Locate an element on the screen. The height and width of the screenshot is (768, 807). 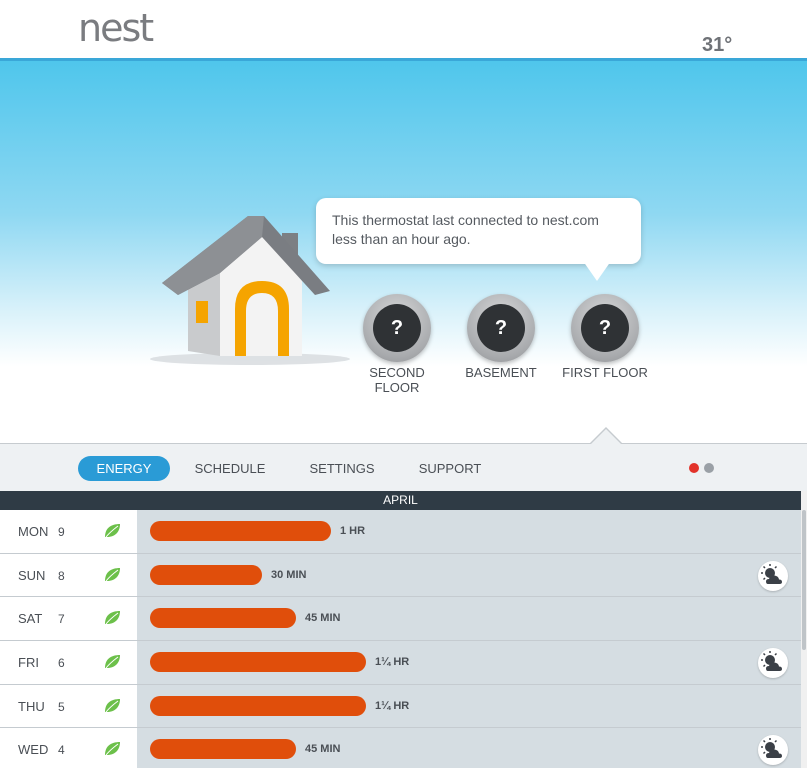
page-dot-active is located at coordinates (694, 468).